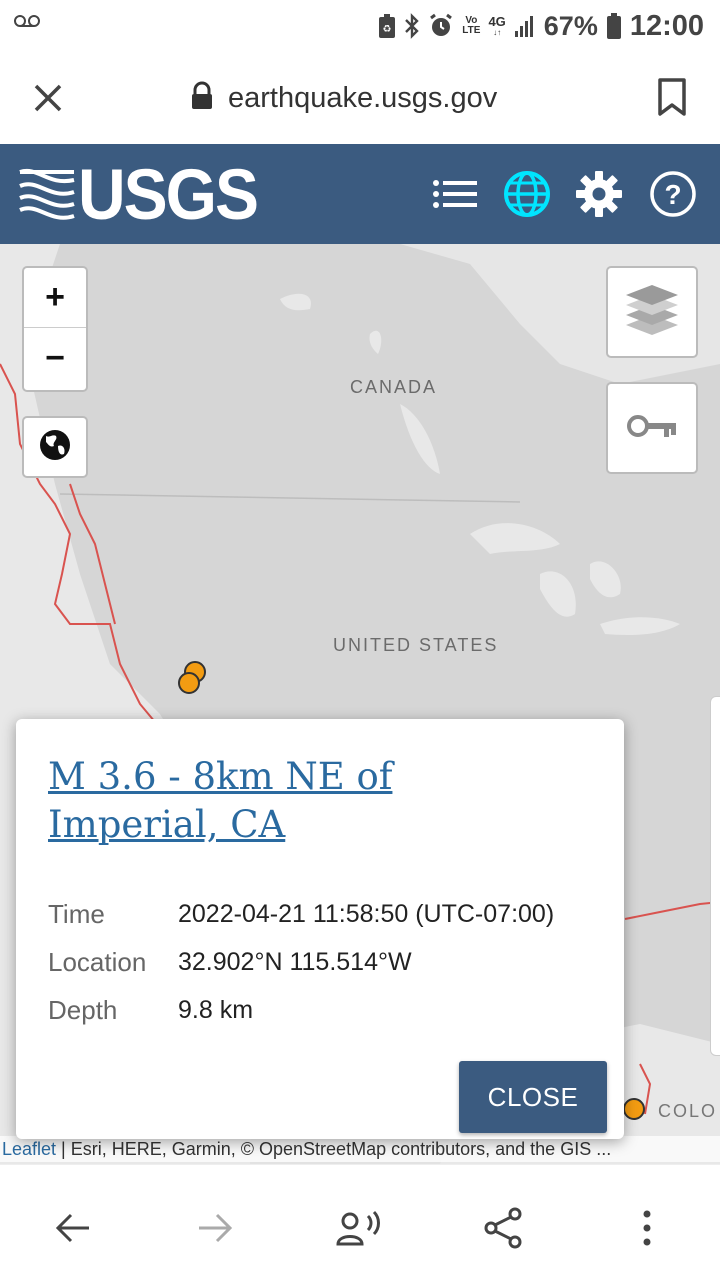 The height and width of the screenshot is (1281, 720). Describe the element at coordinates (570, 25) in the screenshot. I see `battery-percent: 67%` at that location.